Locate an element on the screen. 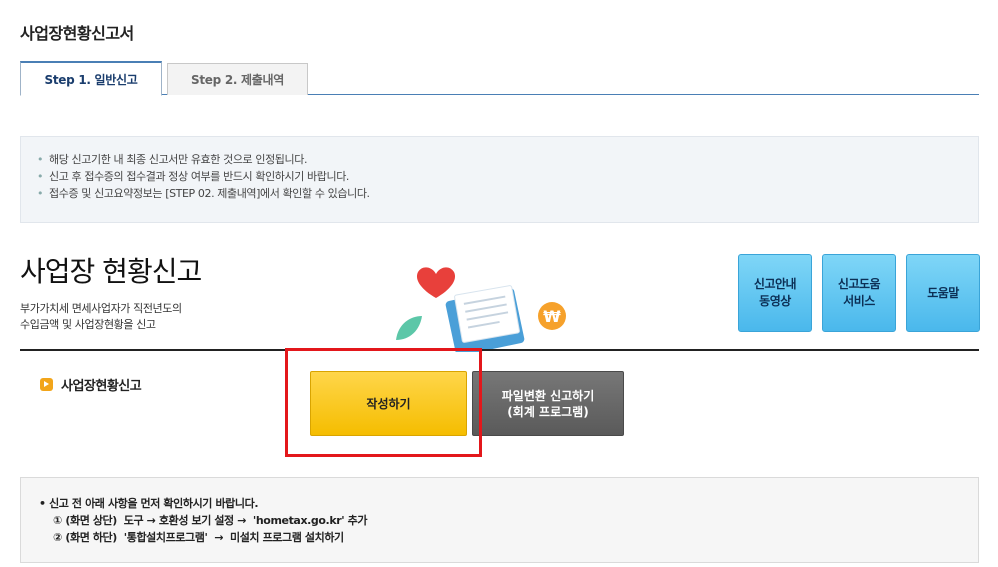  hero-illustration: ₩ is located at coordinates (481, 309).